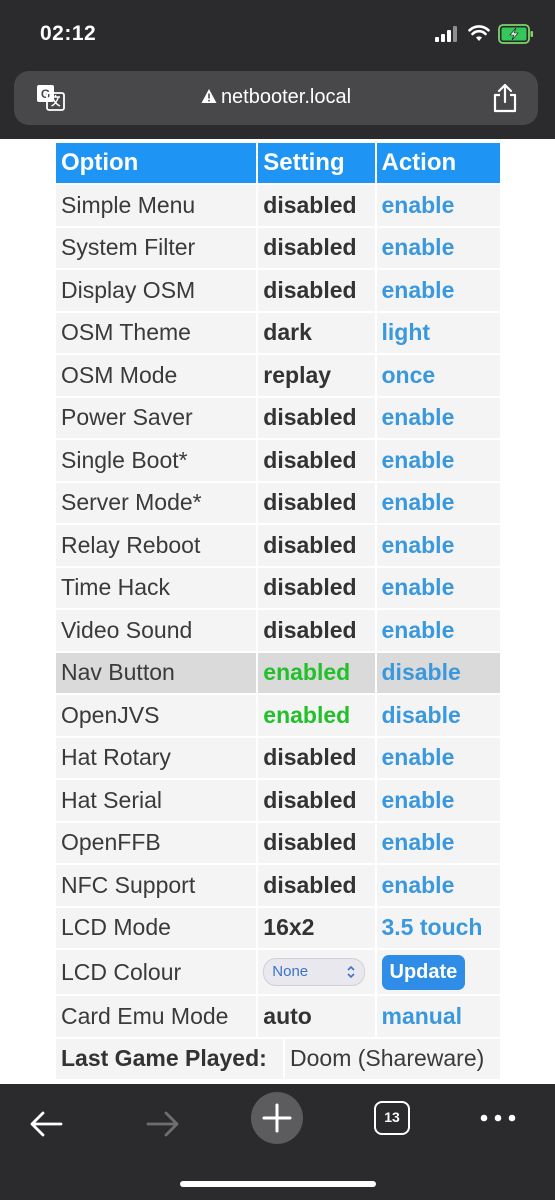 The width and height of the screenshot is (555, 1200). What do you see at coordinates (156, 247) in the screenshot?
I see `option-name: System Filter` at bounding box center [156, 247].